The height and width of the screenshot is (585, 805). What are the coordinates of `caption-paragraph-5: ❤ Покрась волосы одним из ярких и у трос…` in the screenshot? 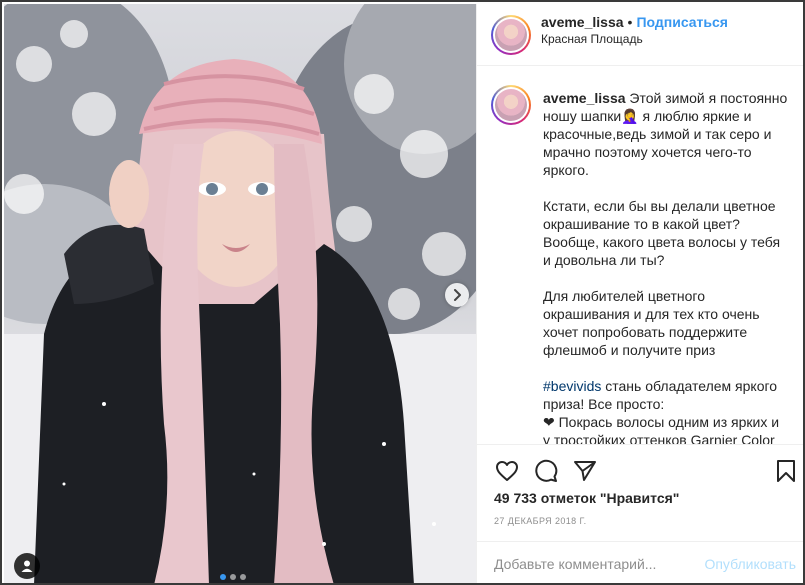 It's located at (661, 429).